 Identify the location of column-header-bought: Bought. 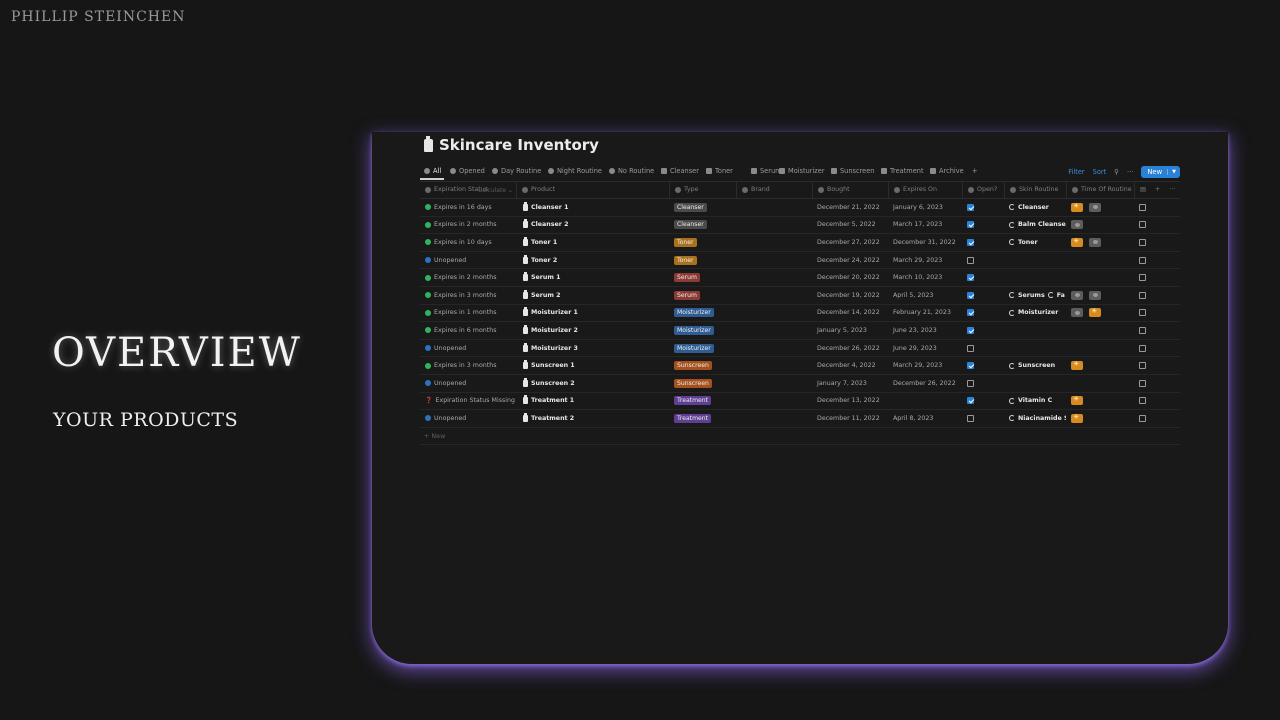
(850, 190).